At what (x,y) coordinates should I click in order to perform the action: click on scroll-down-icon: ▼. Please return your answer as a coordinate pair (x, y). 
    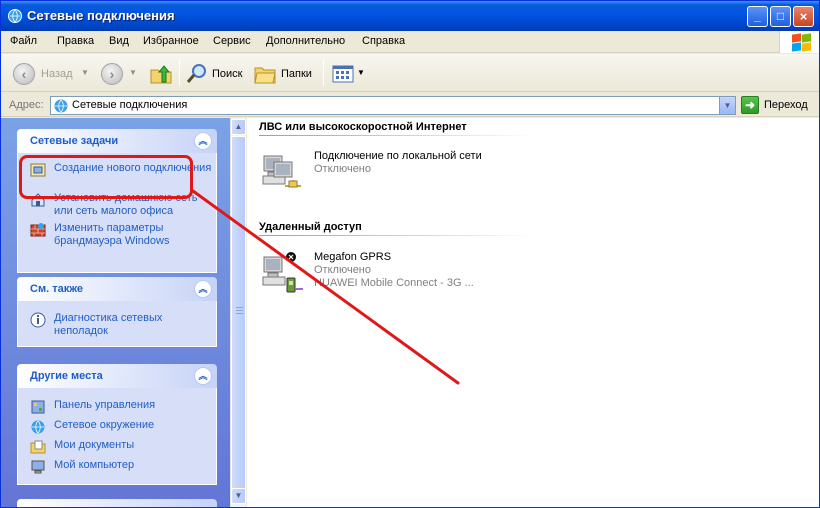
    Looking at the image, I should click on (238, 496).